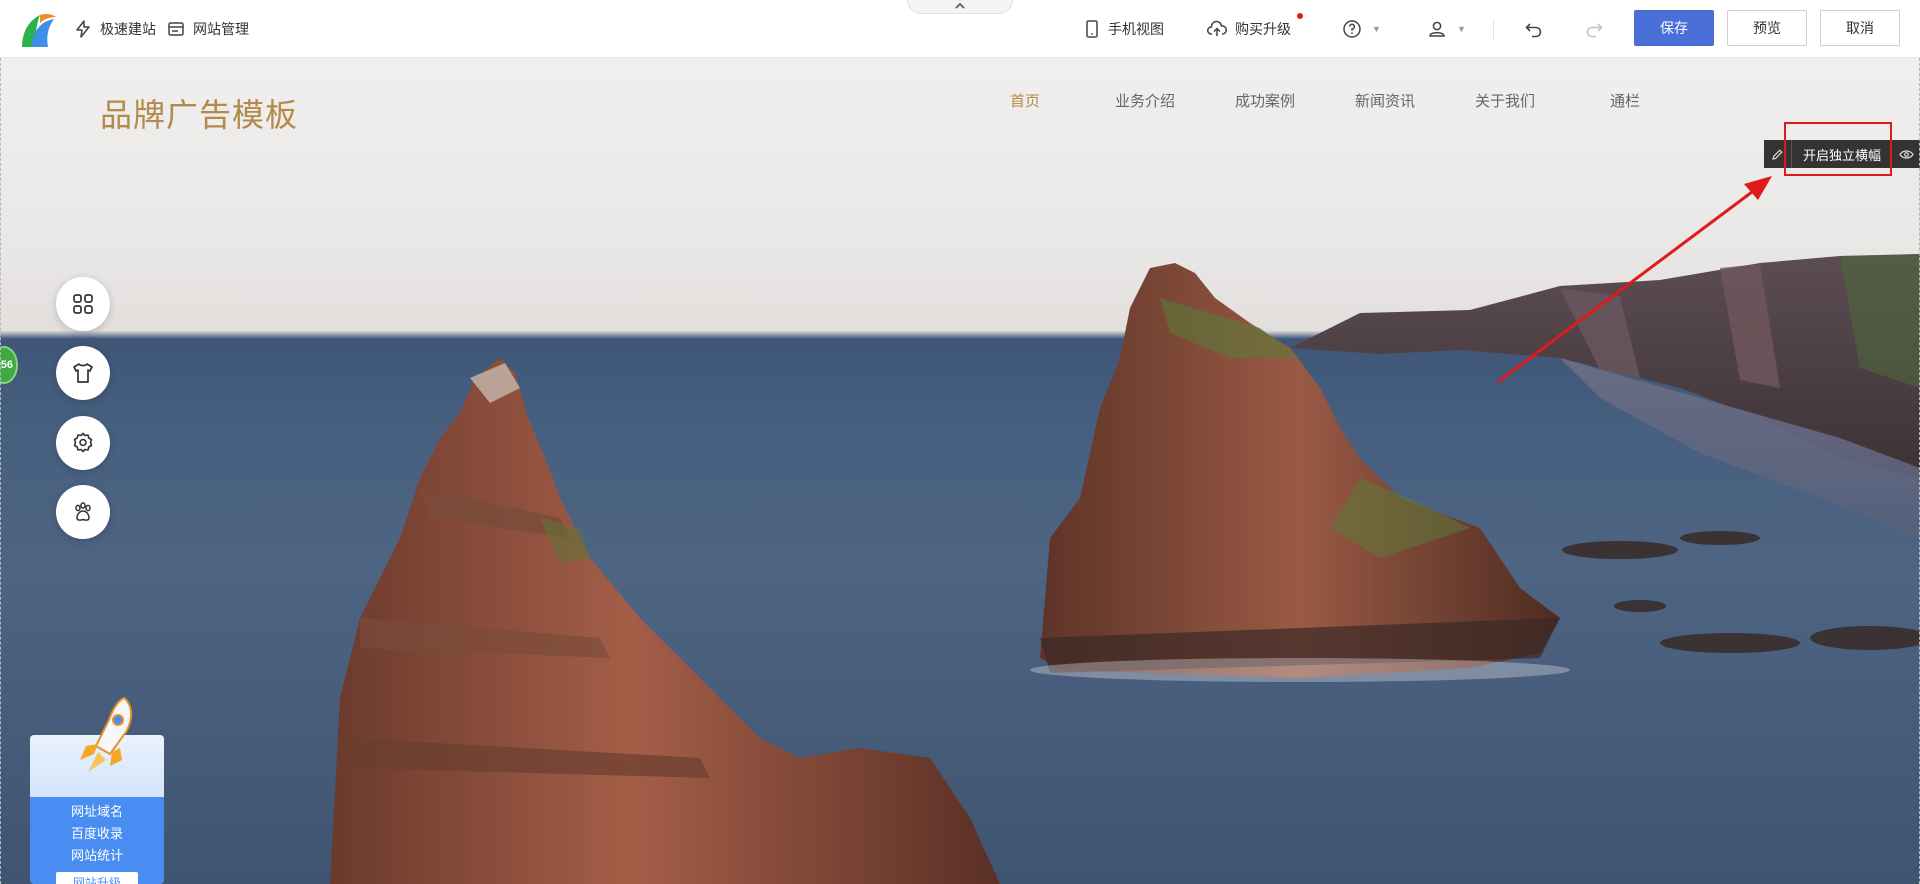 This screenshot has width=1920, height=884. What do you see at coordinates (1265, 100) in the screenshot?
I see `nav-item-cases: 成功案例` at bounding box center [1265, 100].